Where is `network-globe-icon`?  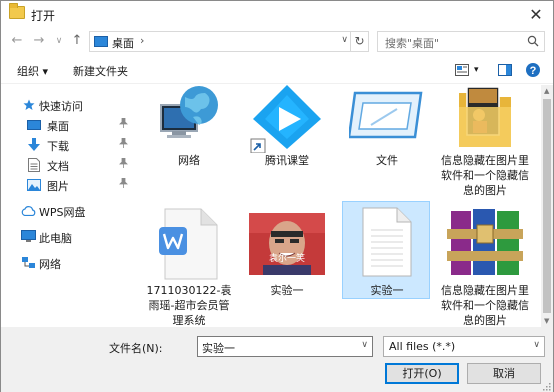
network-globe-icon is located at coordinates (189, 112).